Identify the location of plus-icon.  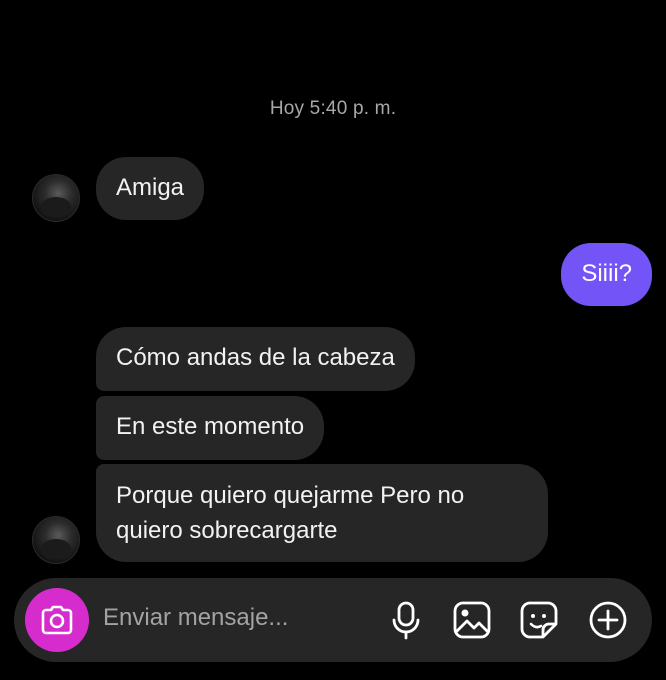
(608, 620).